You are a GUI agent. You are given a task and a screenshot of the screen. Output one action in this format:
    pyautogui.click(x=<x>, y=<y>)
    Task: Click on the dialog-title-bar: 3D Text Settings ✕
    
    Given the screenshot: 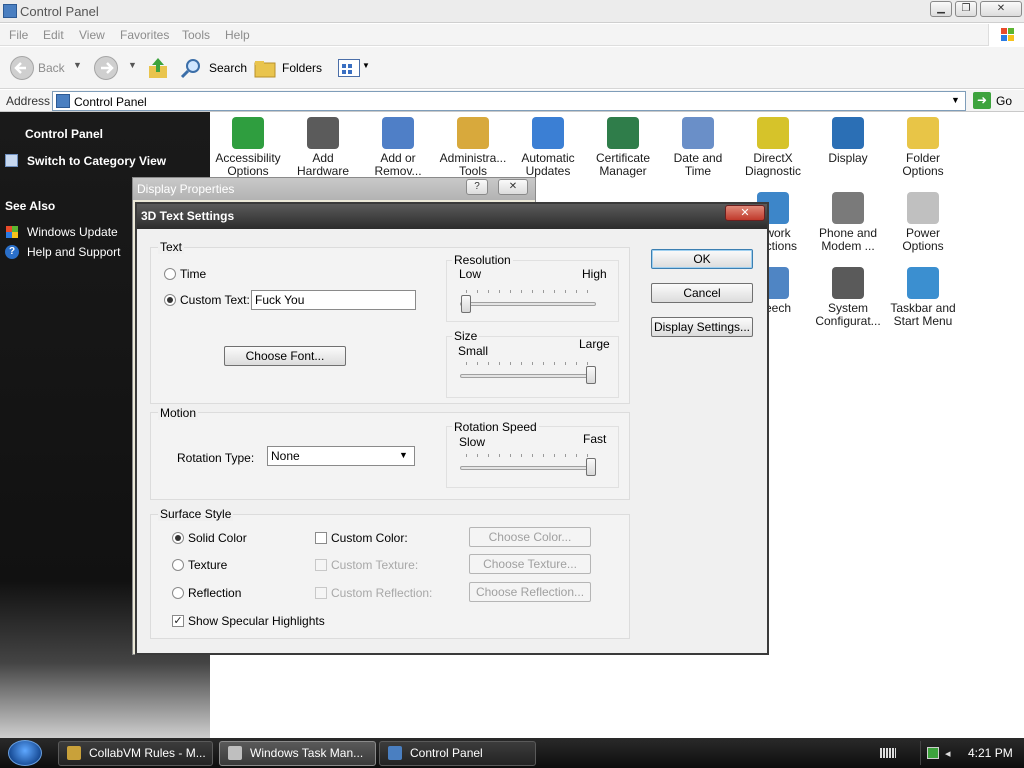 What is the action you would take?
    pyautogui.click(x=452, y=216)
    